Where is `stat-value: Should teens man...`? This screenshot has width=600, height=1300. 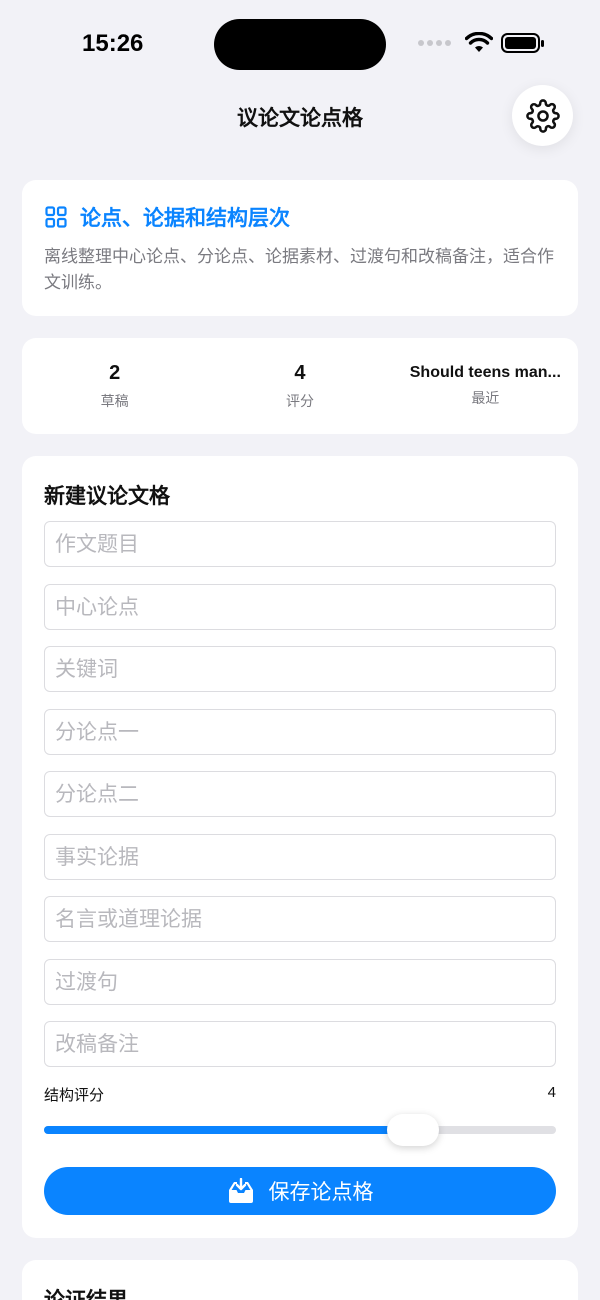 stat-value: Should teens man... is located at coordinates (485, 372).